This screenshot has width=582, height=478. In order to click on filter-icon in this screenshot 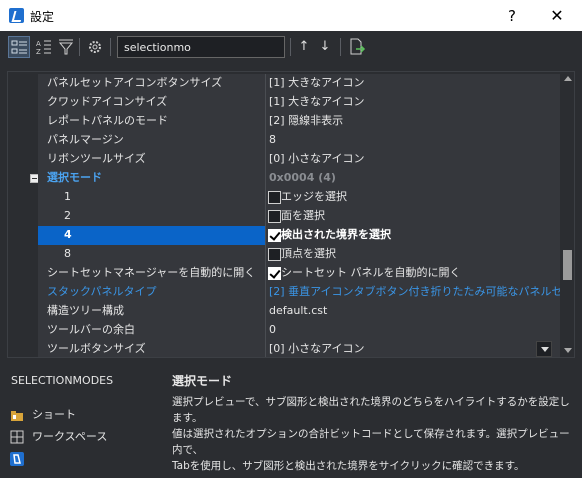, I will do `click(66, 47)`.